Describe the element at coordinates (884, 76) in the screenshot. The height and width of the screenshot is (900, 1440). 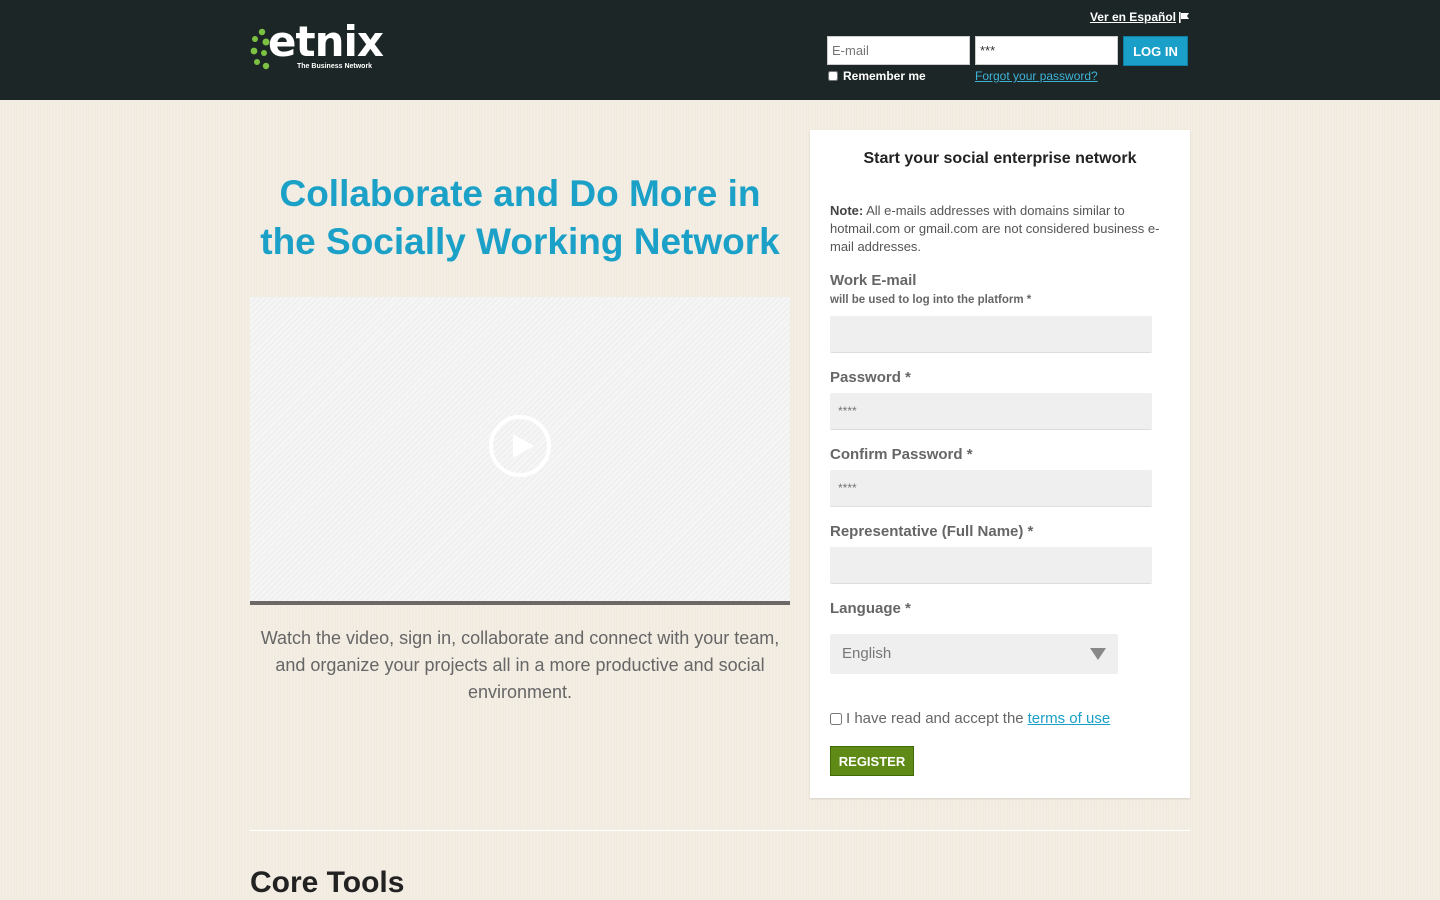
I see `remember-me-label: Remember me` at that location.